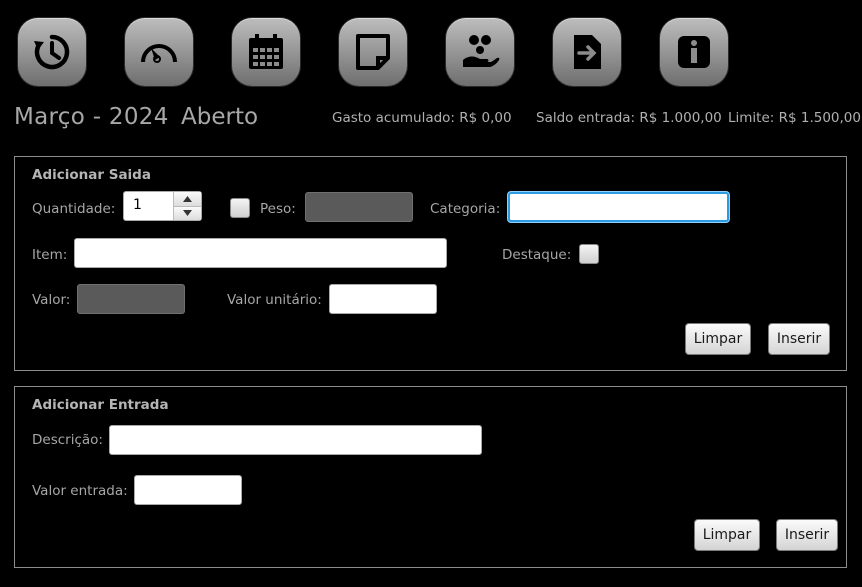 This screenshot has width=862, height=587. What do you see at coordinates (240, 208) in the screenshot?
I see `peso-checkbox` at bounding box center [240, 208].